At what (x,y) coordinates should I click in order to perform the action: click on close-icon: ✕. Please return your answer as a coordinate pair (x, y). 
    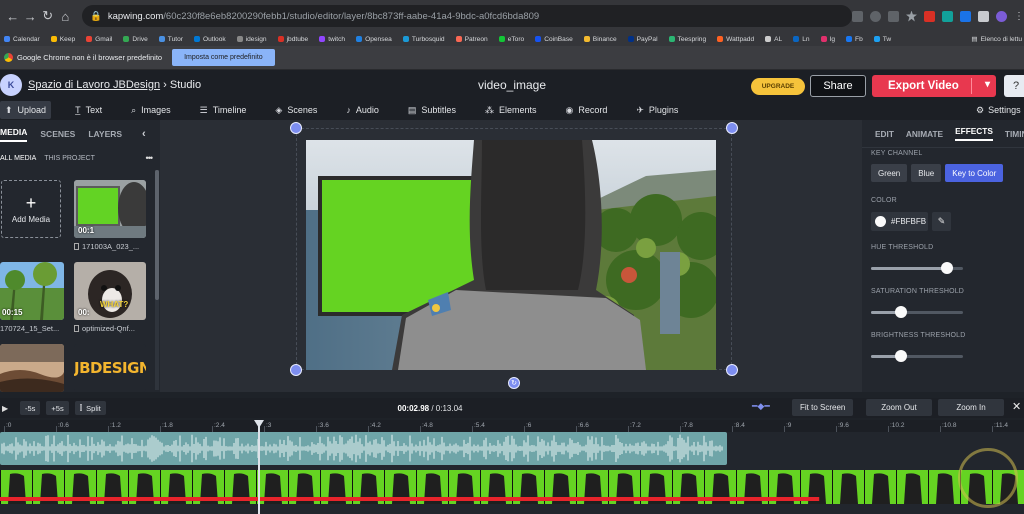
    Looking at the image, I should click on (1016, 406).